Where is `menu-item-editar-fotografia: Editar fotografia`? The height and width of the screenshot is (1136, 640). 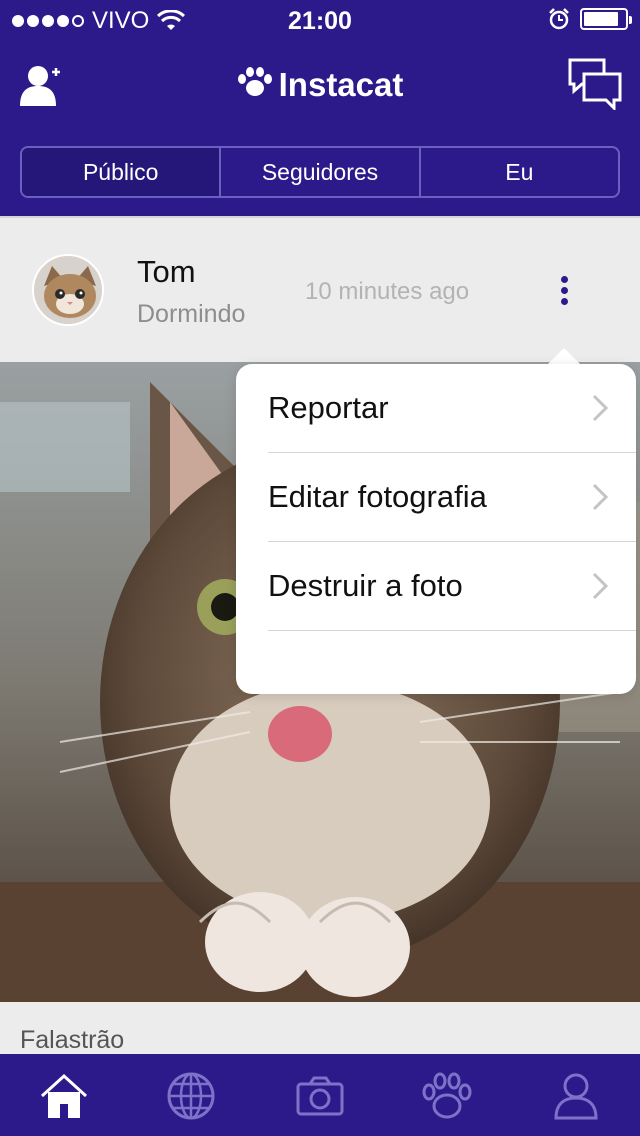 menu-item-editar-fotografia: Editar fotografia is located at coordinates (452, 497).